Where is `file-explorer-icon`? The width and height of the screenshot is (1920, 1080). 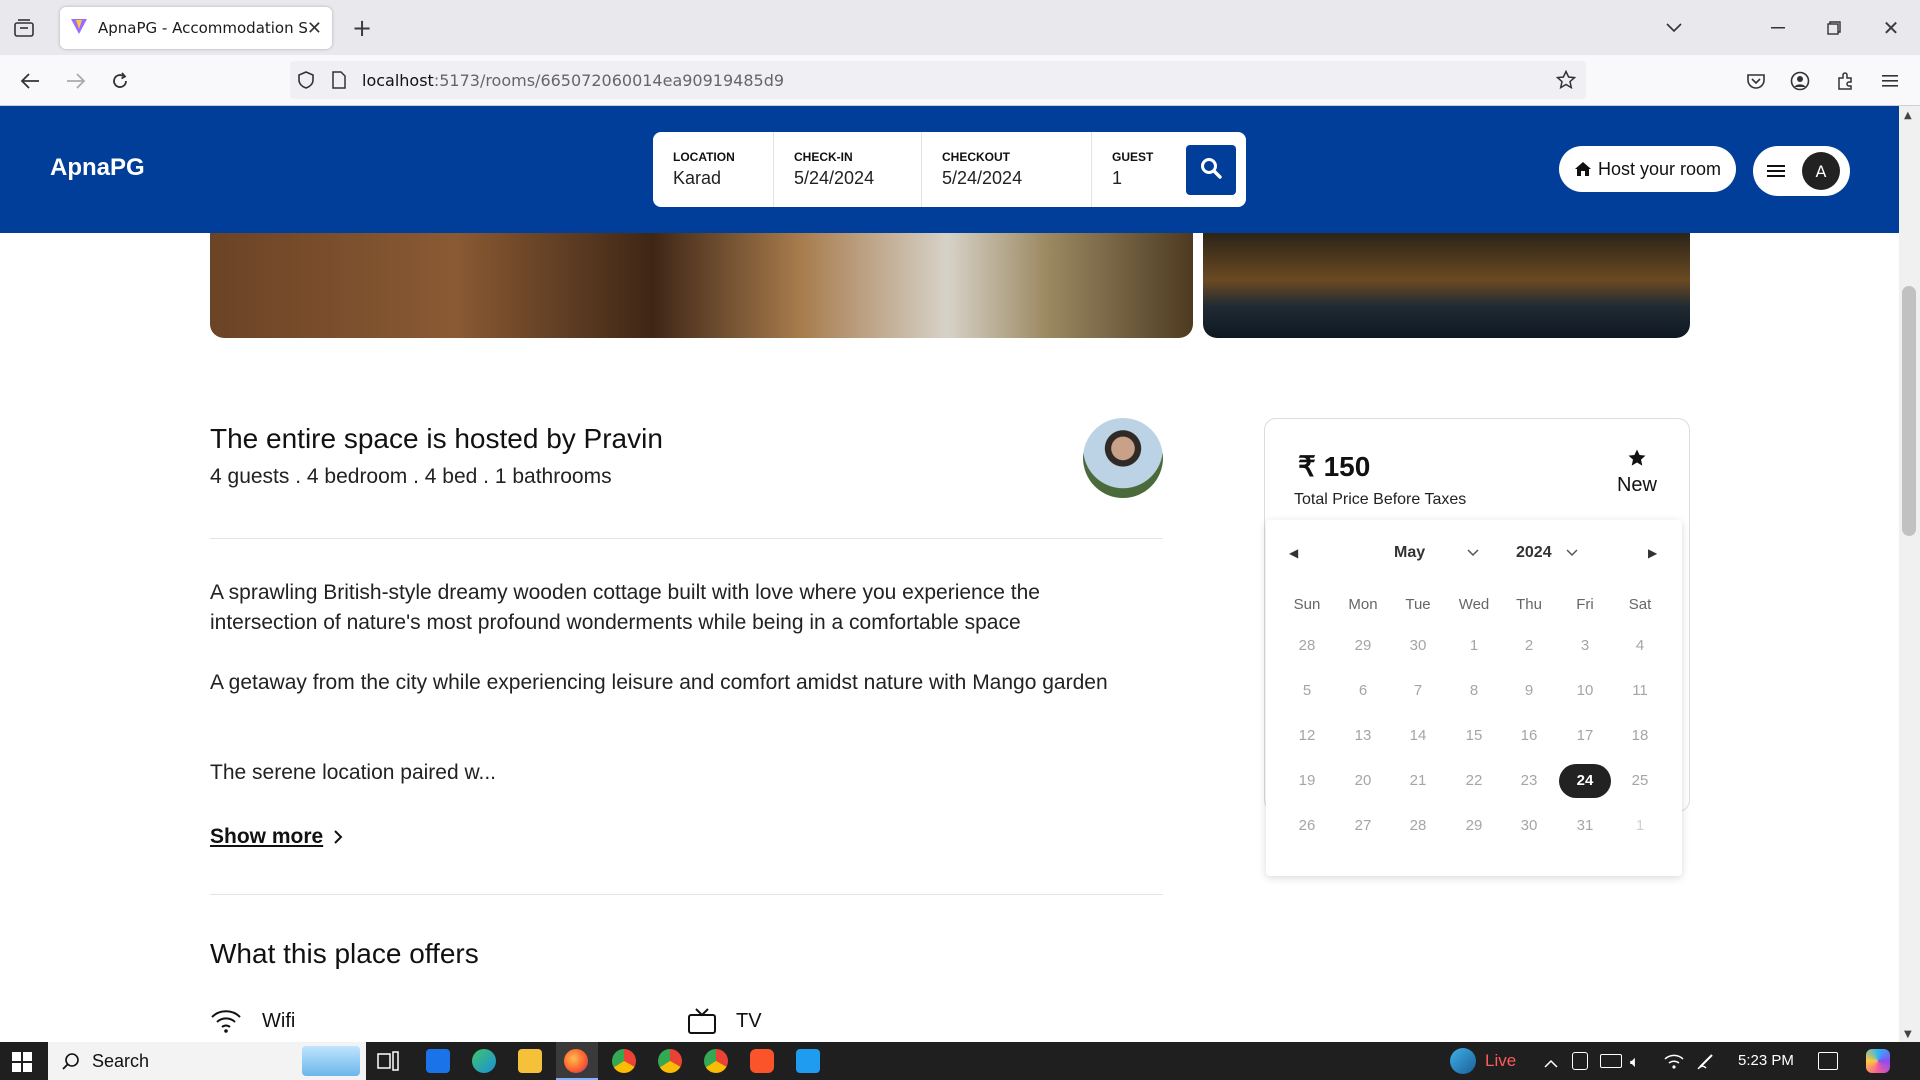
file-explorer-icon is located at coordinates (530, 1061).